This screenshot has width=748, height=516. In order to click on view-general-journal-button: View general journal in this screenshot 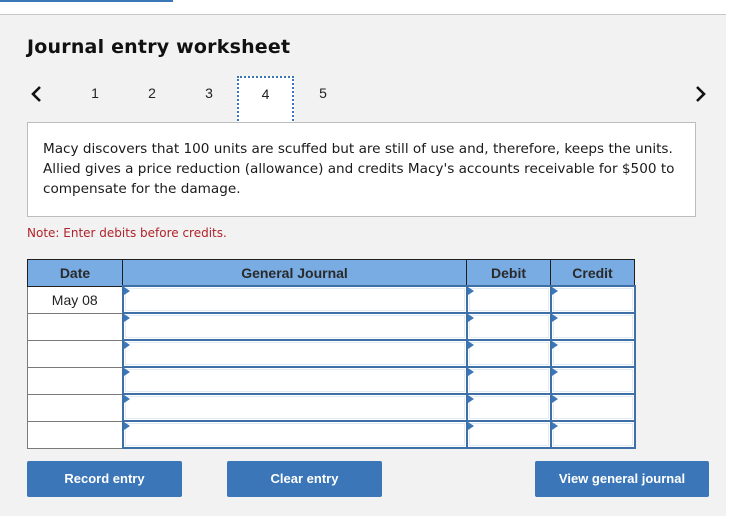, I will do `click(622, 479)`.